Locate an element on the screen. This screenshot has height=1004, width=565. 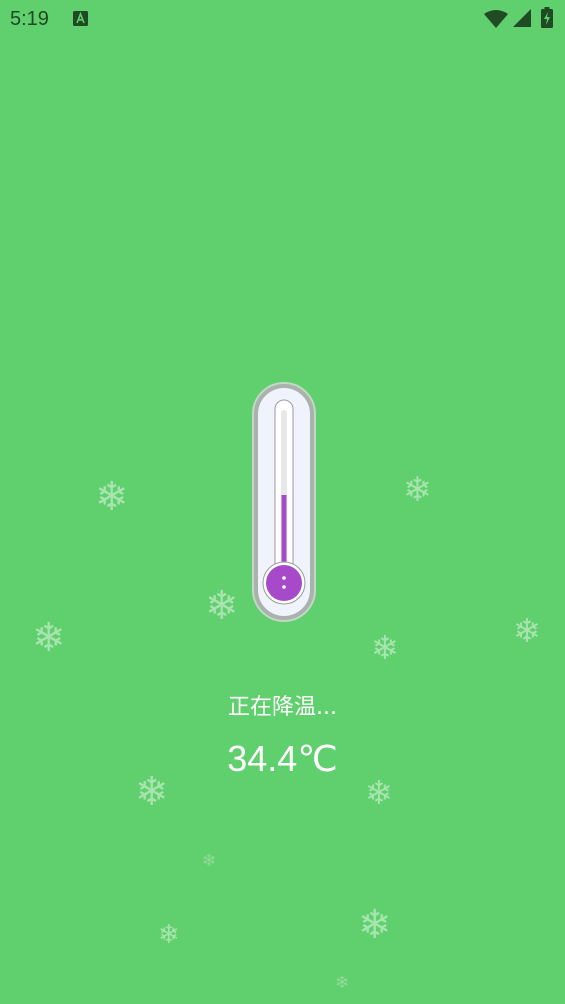
battery-charging-icon is located at coordinates (547, 17).